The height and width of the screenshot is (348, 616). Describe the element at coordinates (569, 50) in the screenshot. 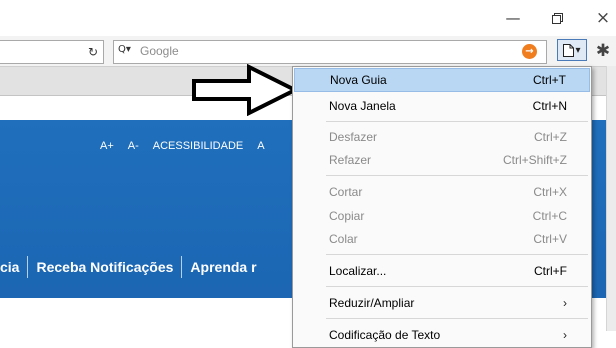

I see `page-icon` at that location.